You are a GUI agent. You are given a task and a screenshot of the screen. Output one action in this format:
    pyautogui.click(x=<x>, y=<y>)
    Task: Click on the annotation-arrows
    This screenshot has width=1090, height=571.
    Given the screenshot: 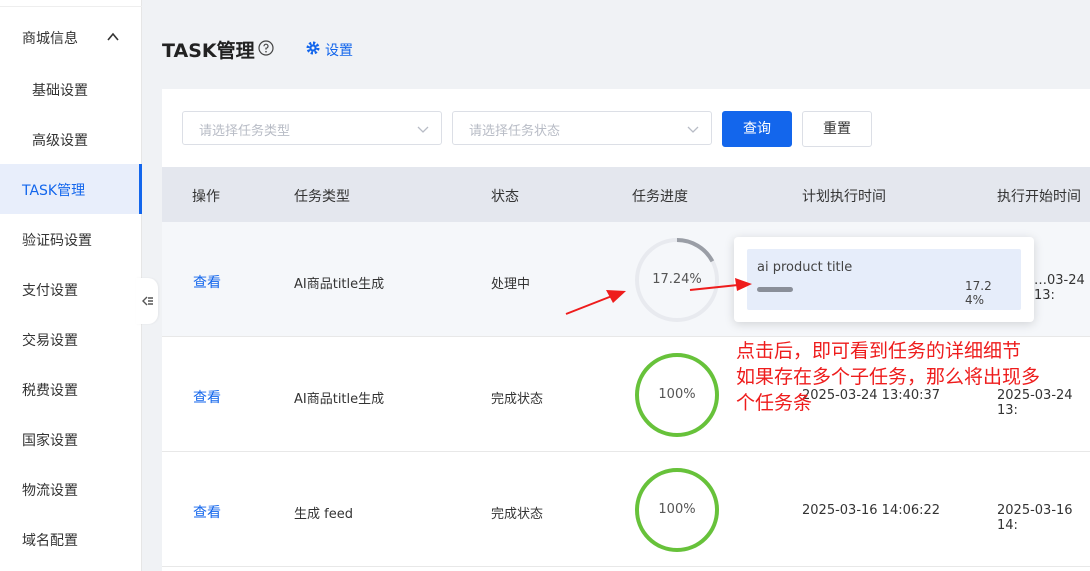 What is the action you would take?
    pyautogui.click(x=658, y=296)
    